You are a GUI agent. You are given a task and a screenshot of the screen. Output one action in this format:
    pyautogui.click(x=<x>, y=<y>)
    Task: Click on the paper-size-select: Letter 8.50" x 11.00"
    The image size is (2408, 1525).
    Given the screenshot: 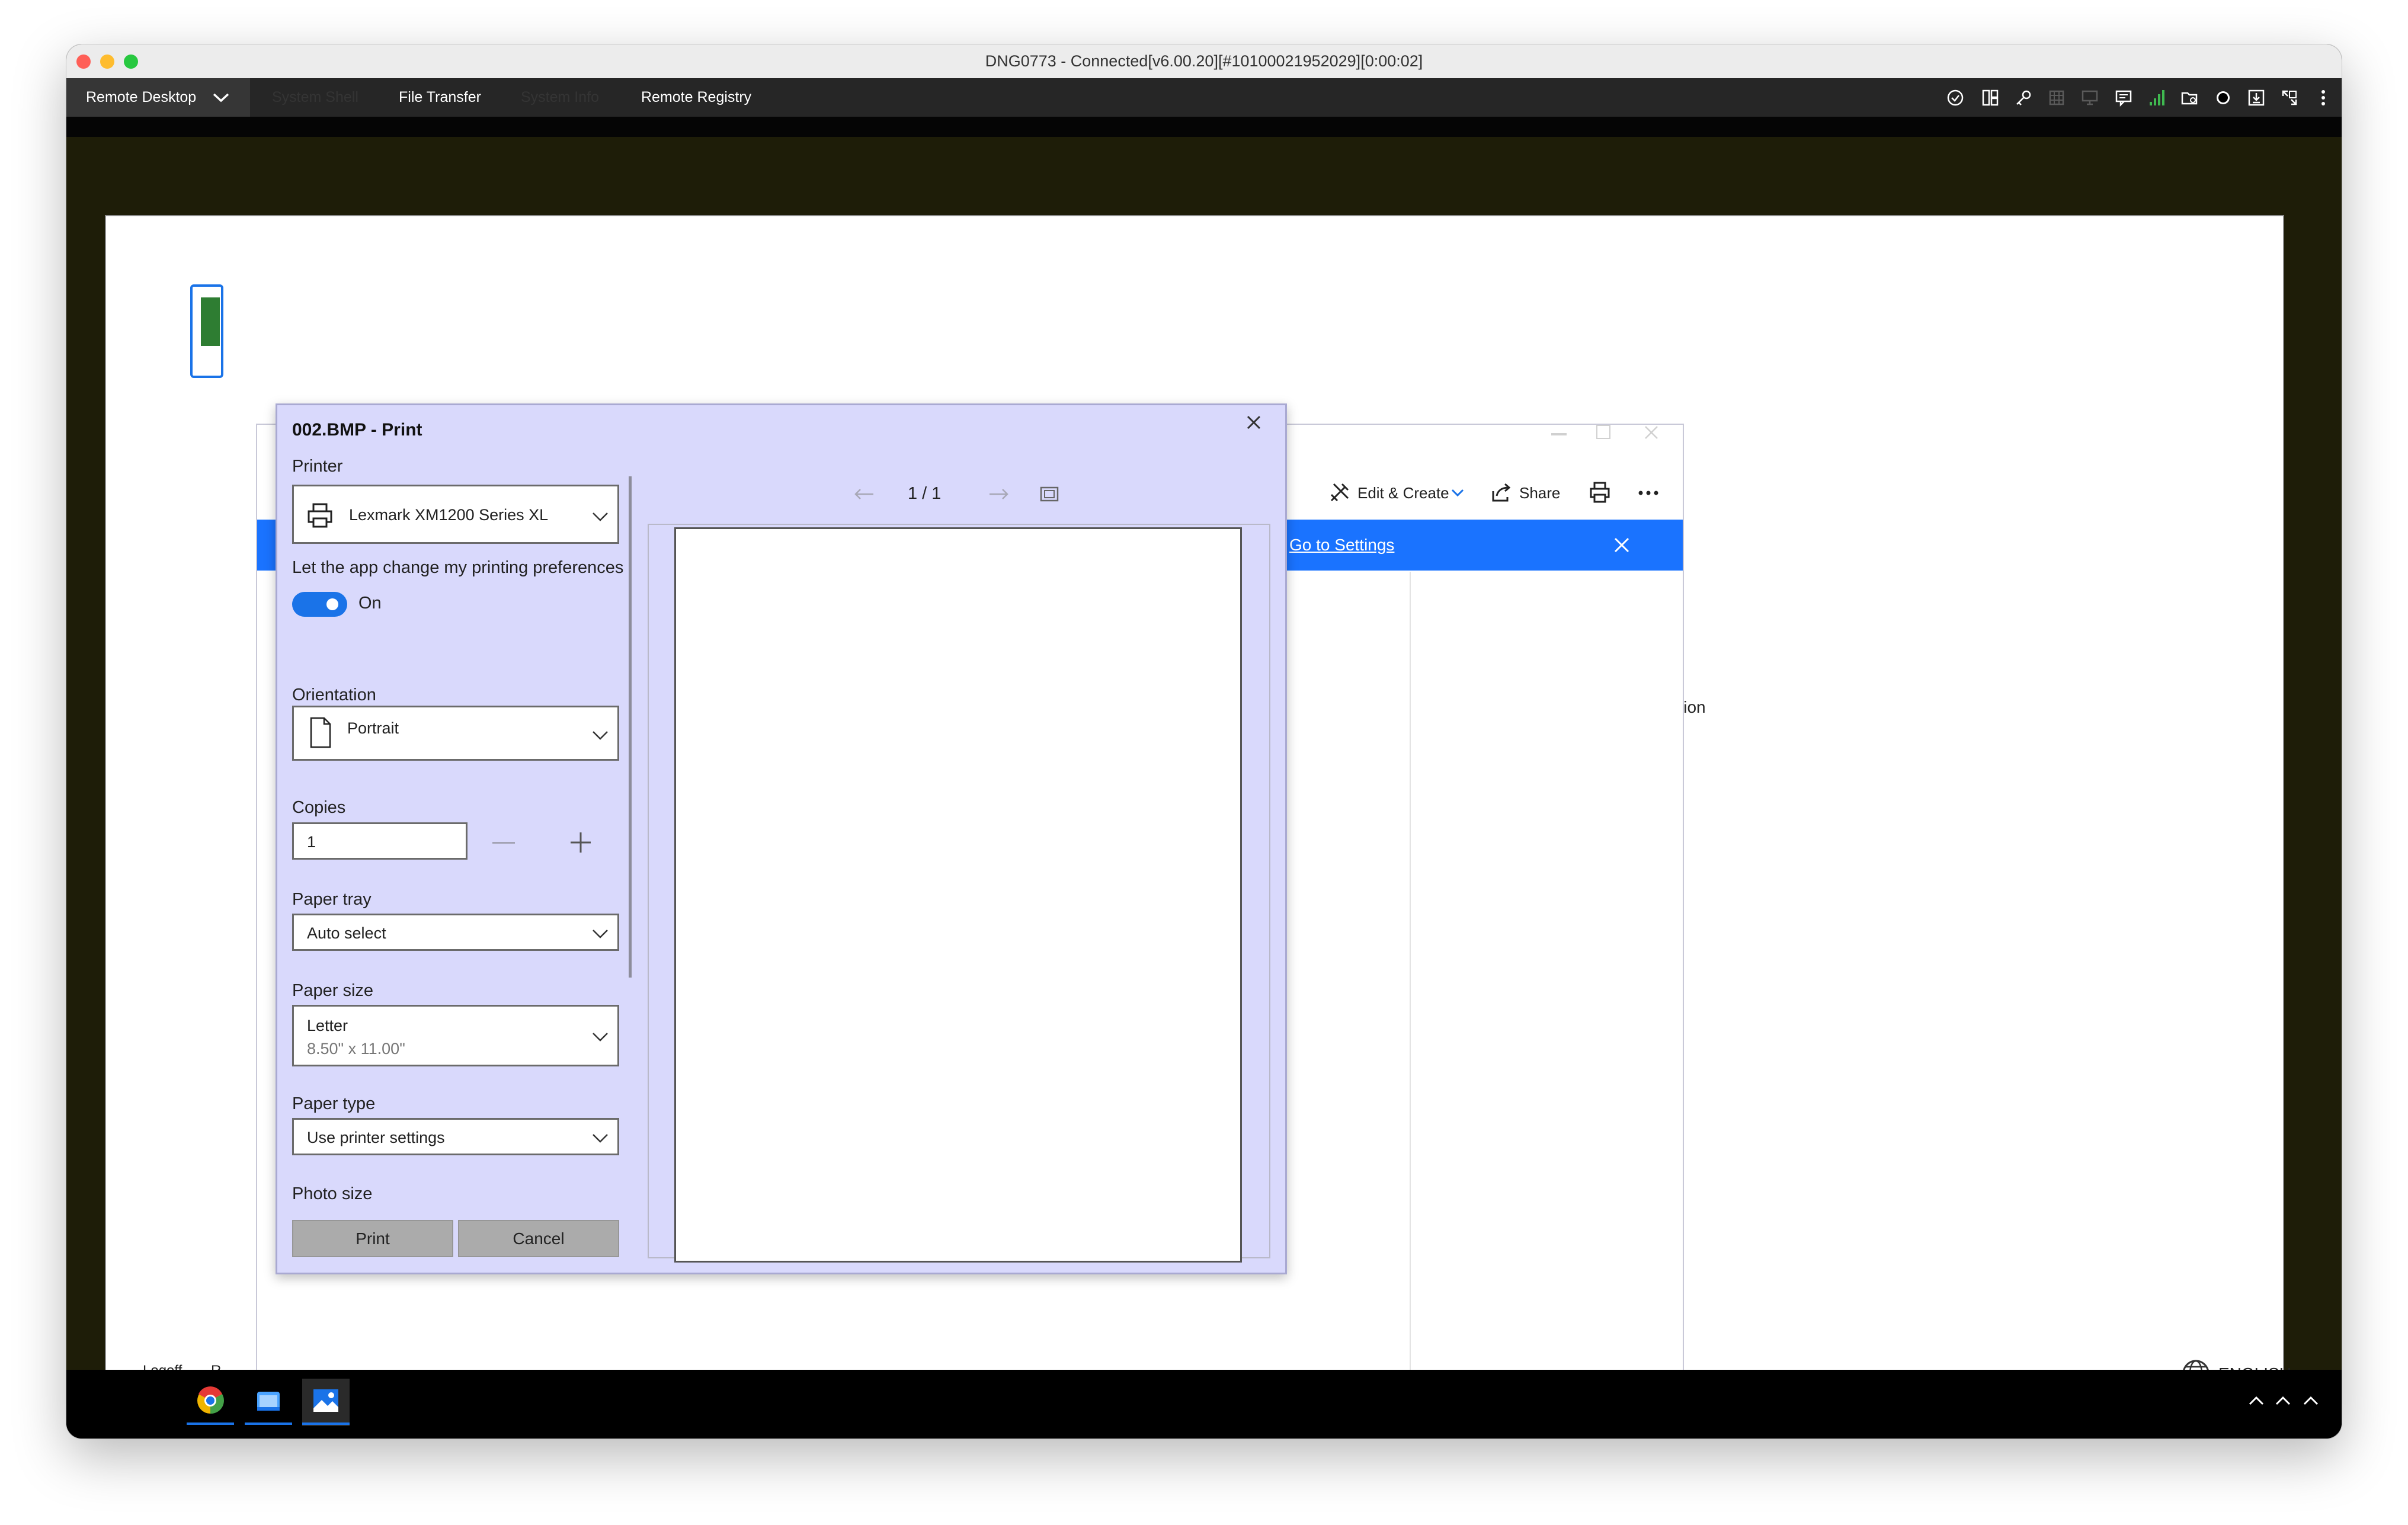 What is the action you would take?
    pyautogui.click(x=455, y=1035)
    